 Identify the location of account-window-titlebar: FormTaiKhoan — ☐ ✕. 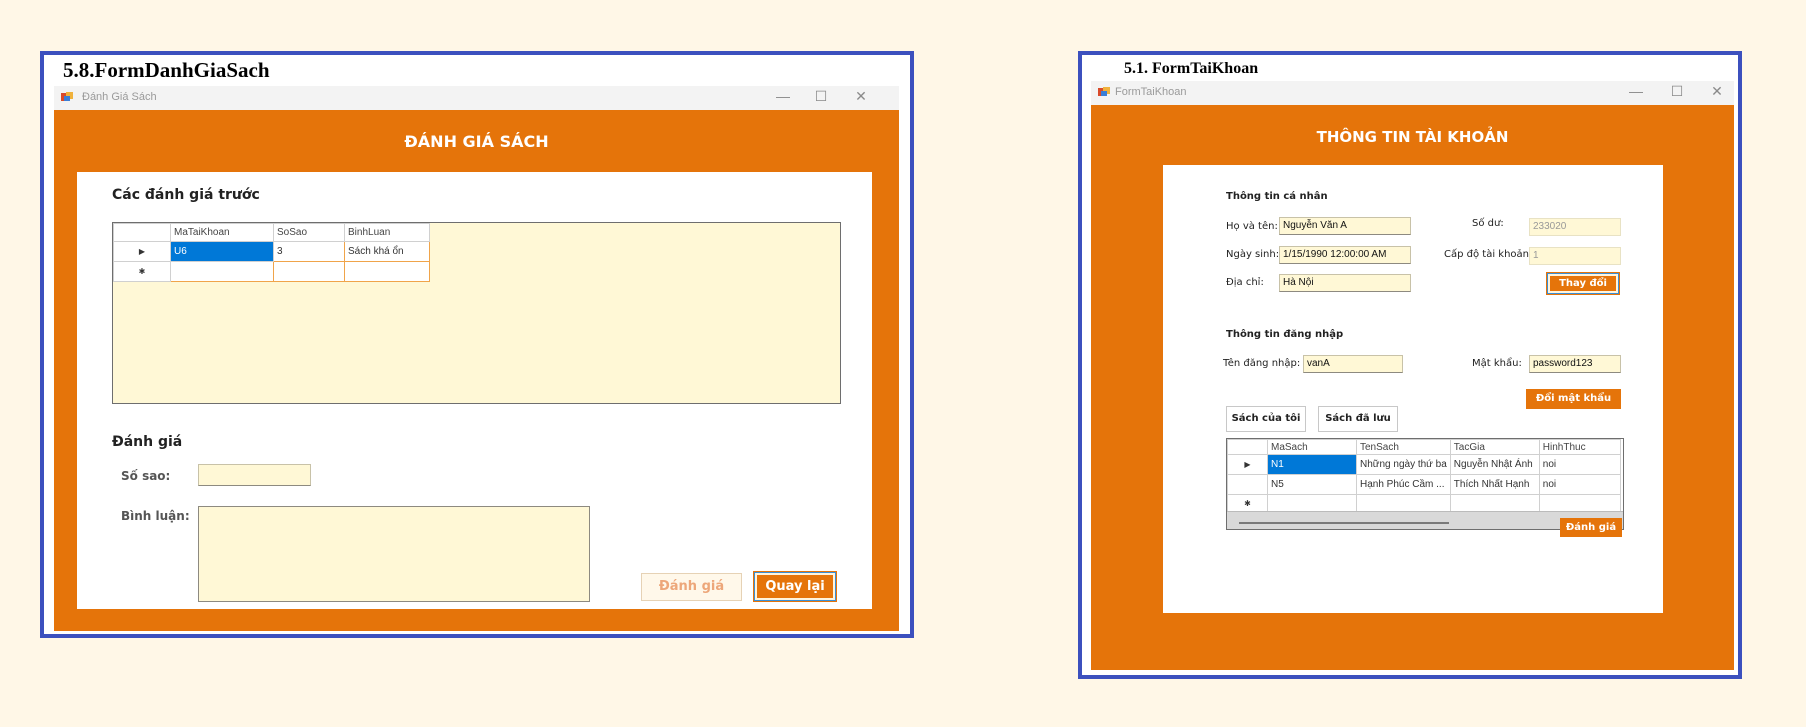
(1412, 93).